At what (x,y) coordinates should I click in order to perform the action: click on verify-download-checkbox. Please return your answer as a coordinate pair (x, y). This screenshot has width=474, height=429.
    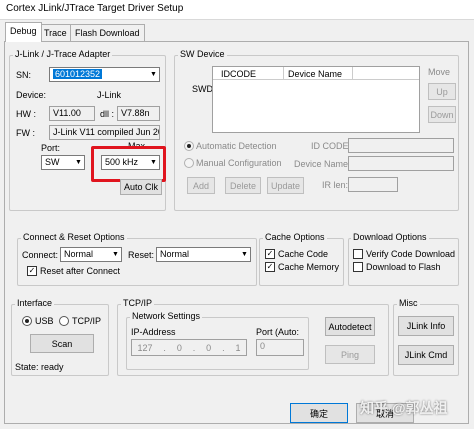
    Looking at the image, I should click on (358, 254).